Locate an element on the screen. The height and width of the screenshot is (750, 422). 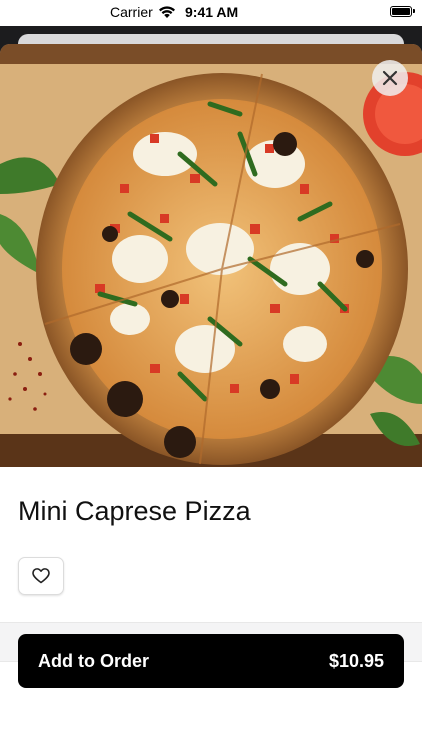
favorite-button is located at coordinates (41, 576).